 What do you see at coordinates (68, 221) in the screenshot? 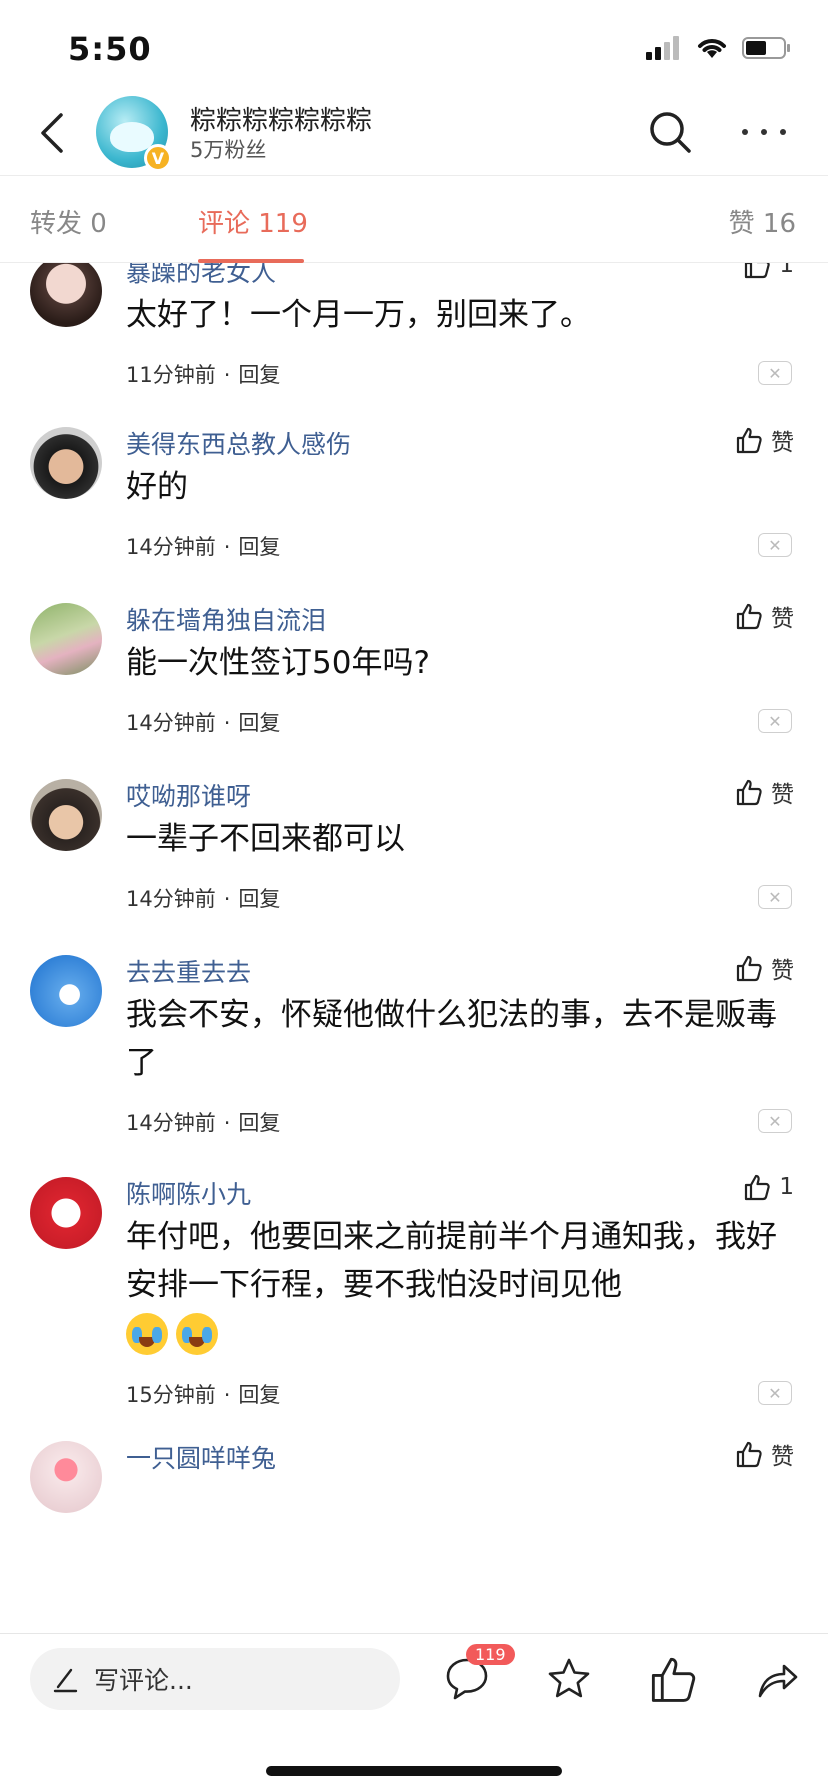
I see `tab-forward: 转发 0` at bounding box center [68, 221].